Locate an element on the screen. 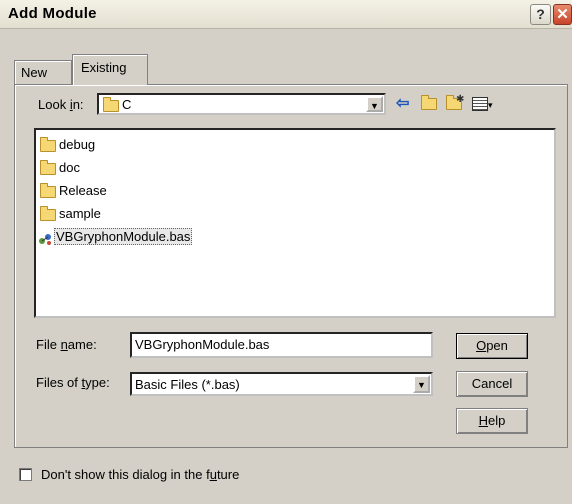 Image resolution: width=572 pixels, height=504 pixels. tab-new: New is located at coordinates (43, 72).